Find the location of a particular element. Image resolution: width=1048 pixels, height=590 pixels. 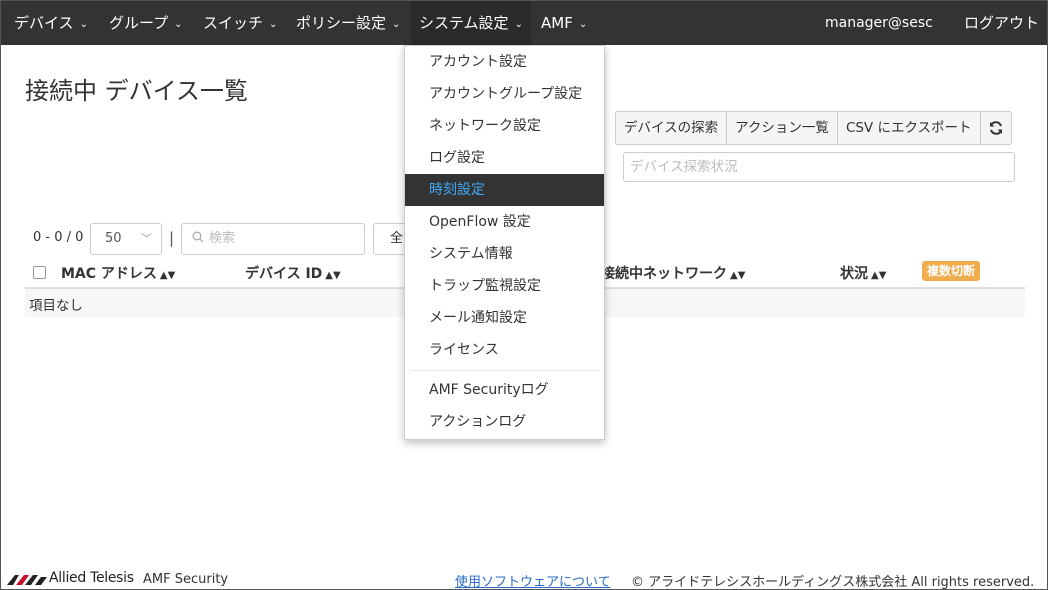

column-device-id: デバイス ID ▲▼ is located at coordinates (293, 273).